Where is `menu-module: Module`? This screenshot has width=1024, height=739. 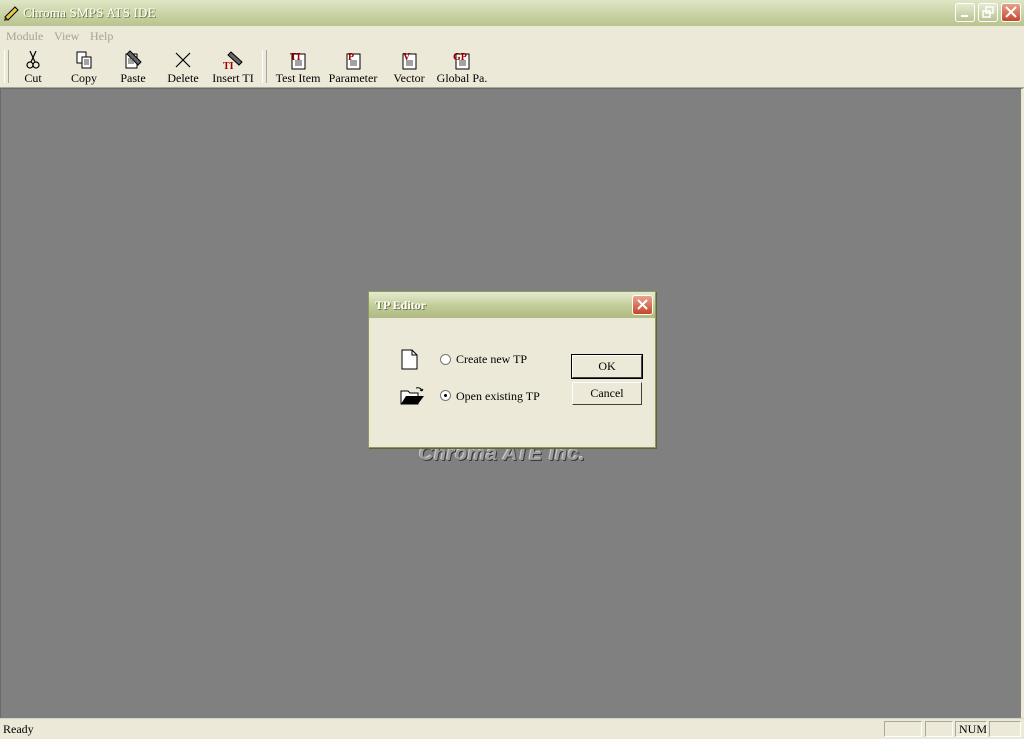 menu-module: Module is located at coordinates (24, 36).